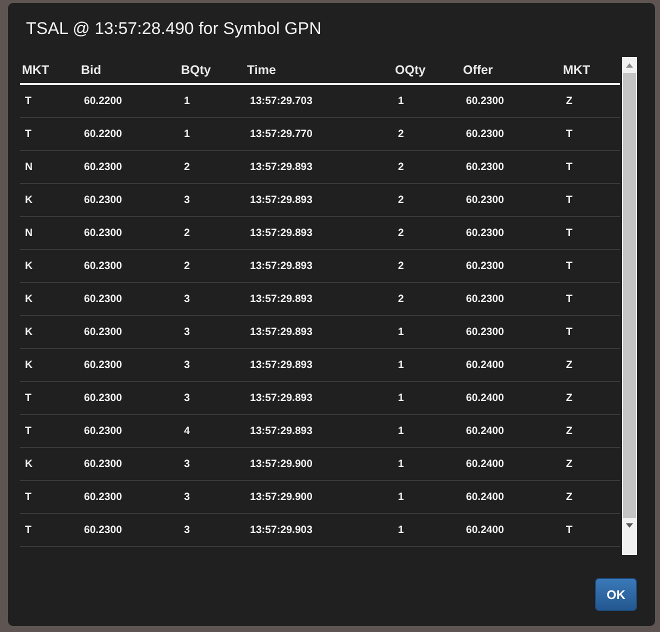 The height and width of the screenshot is (632, 660). What do you see at coordinates (261, 70) in the screenshot?
I see `column-header: Time` at bounding box center [261, 70].